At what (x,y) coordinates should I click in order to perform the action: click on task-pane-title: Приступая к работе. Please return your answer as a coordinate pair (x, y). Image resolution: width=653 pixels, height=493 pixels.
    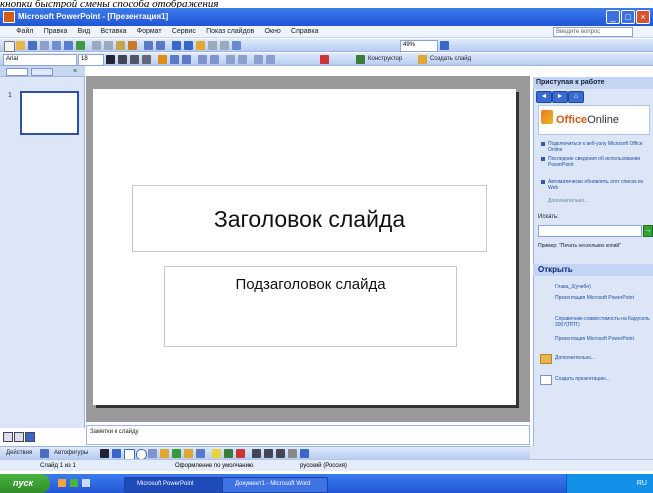
    Looking at the image, I should click on (593, 83).